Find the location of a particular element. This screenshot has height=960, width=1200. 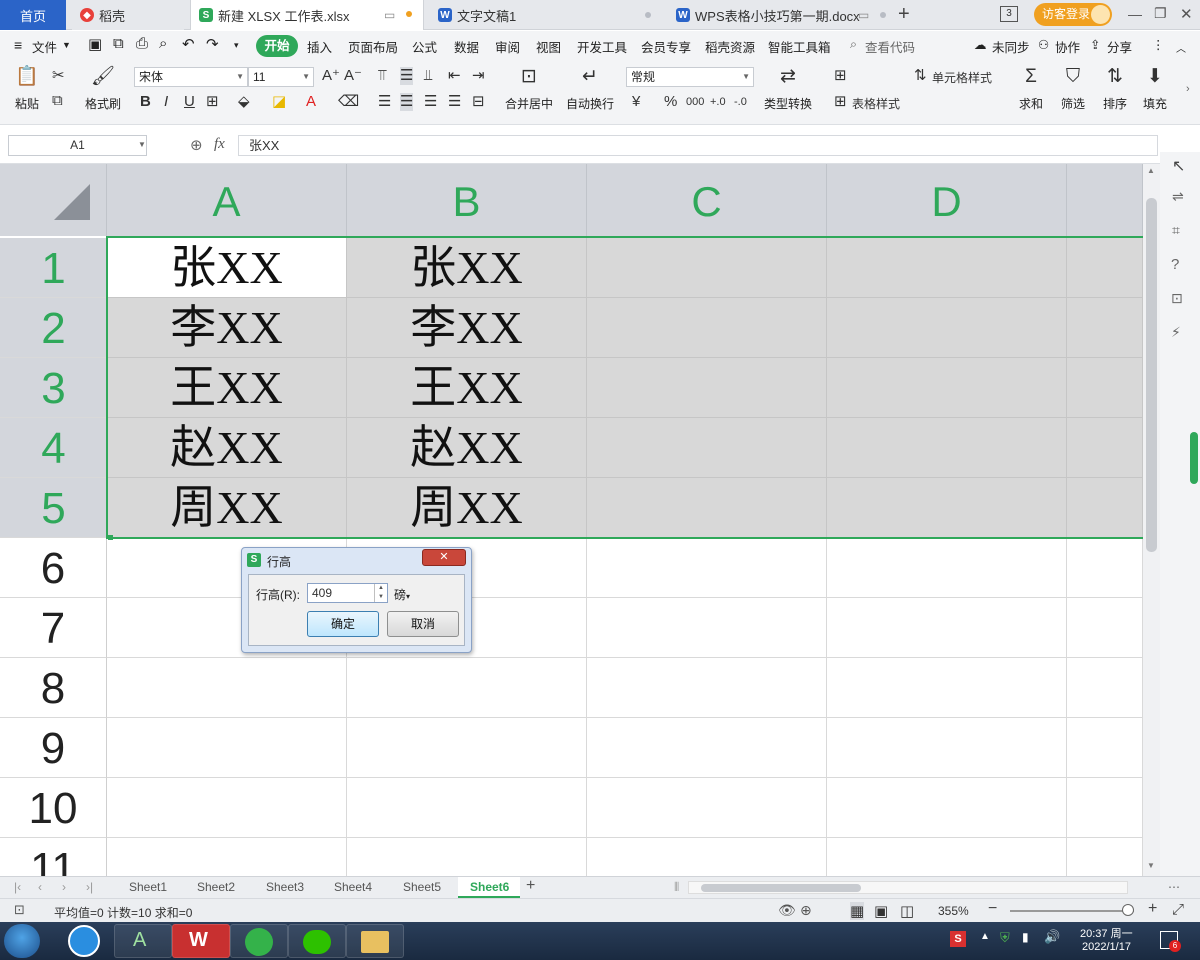

cell-d11 is located at coordinates (947, 857).